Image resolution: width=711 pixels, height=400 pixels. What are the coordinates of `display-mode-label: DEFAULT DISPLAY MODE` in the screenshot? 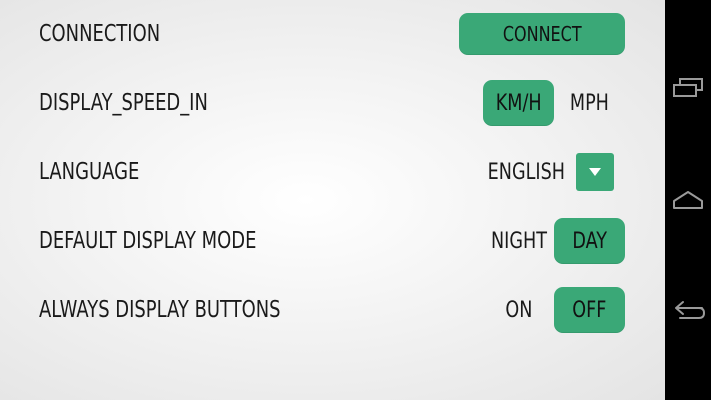 It's located at (148, 241).